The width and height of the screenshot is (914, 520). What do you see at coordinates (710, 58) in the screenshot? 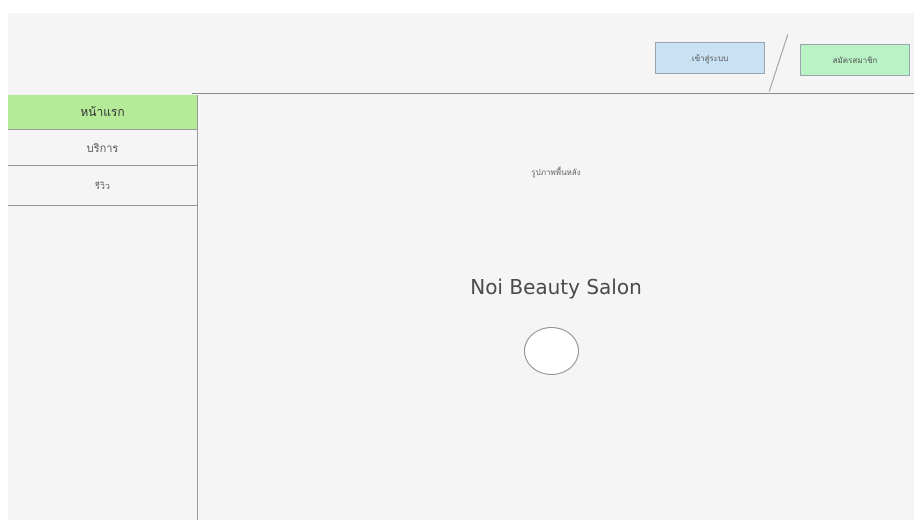
I see `login-button: เข้าสู่ระบบ` at bounding box center [710, 58].